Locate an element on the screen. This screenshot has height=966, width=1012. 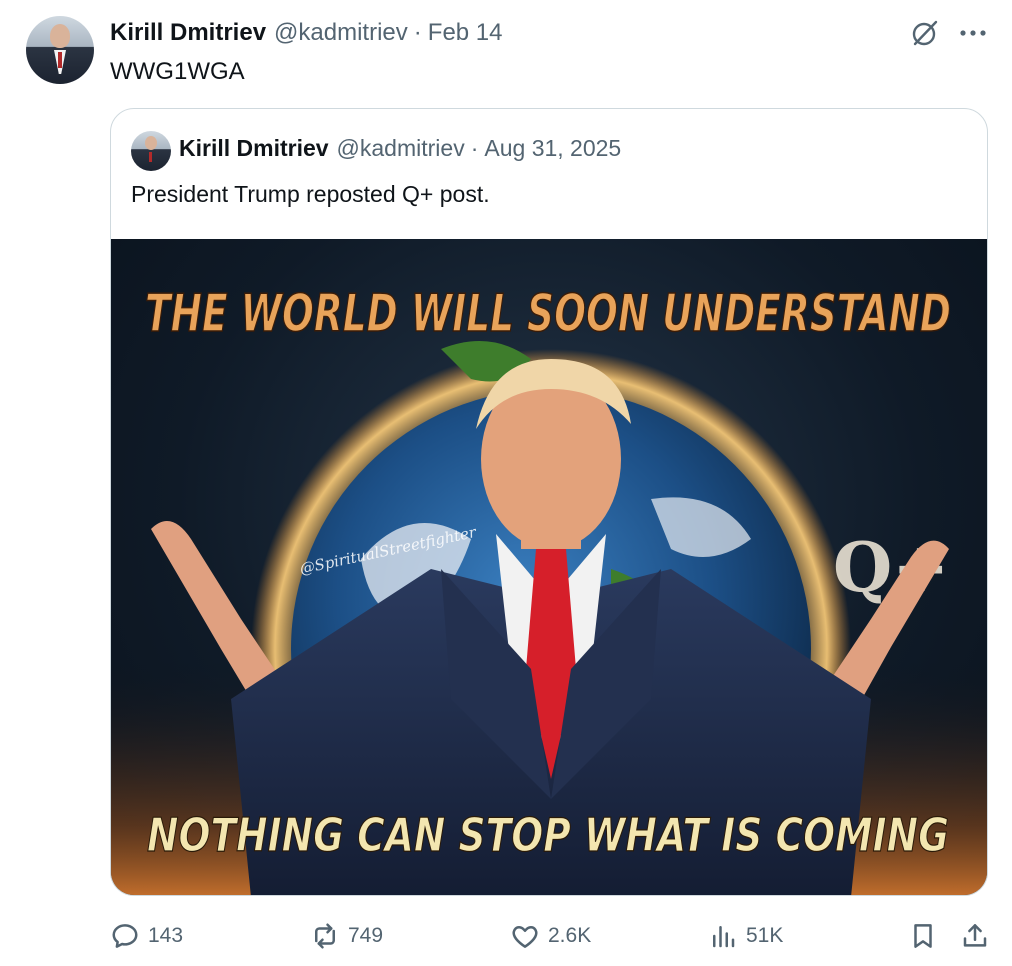
reply-count: 143 is located at coordinates (166, 935).